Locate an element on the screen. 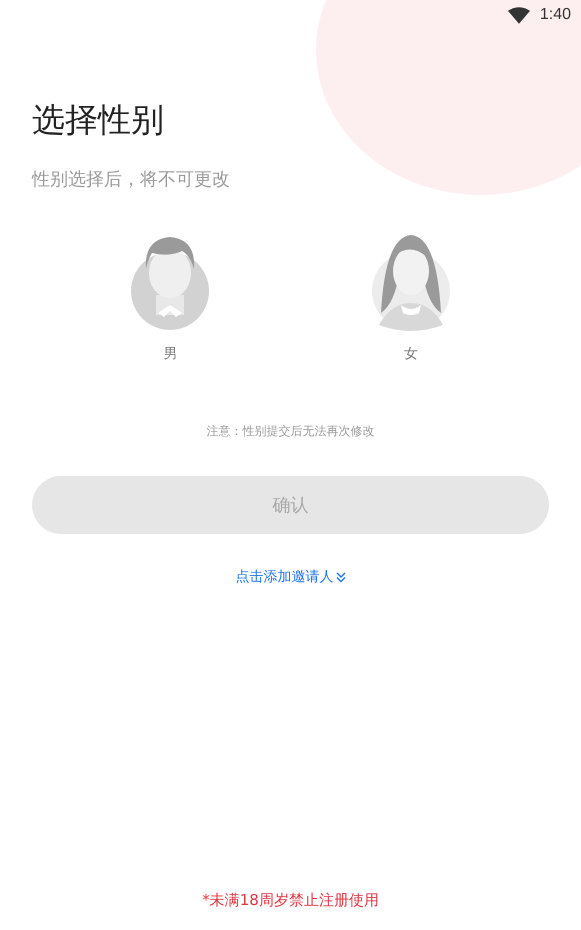 Image resolution: width=581 pixels, height=930 pixels. status-time: 1:40 is located at coordinates (555, 15).